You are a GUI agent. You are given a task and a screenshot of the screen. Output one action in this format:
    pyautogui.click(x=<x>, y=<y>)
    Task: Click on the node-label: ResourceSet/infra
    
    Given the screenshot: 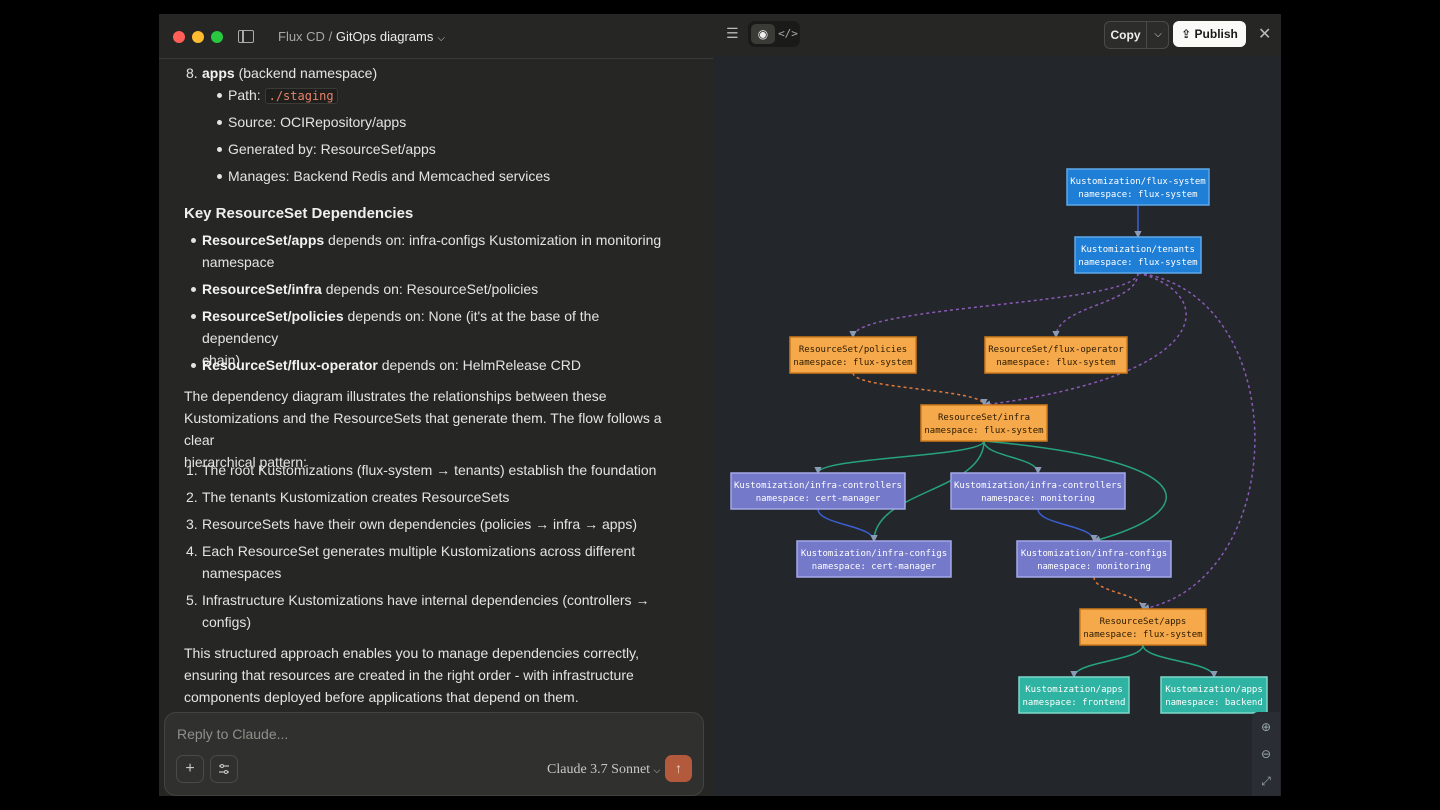 What is the action you would take?
    pyautogui.click(x=984, y=418)
    